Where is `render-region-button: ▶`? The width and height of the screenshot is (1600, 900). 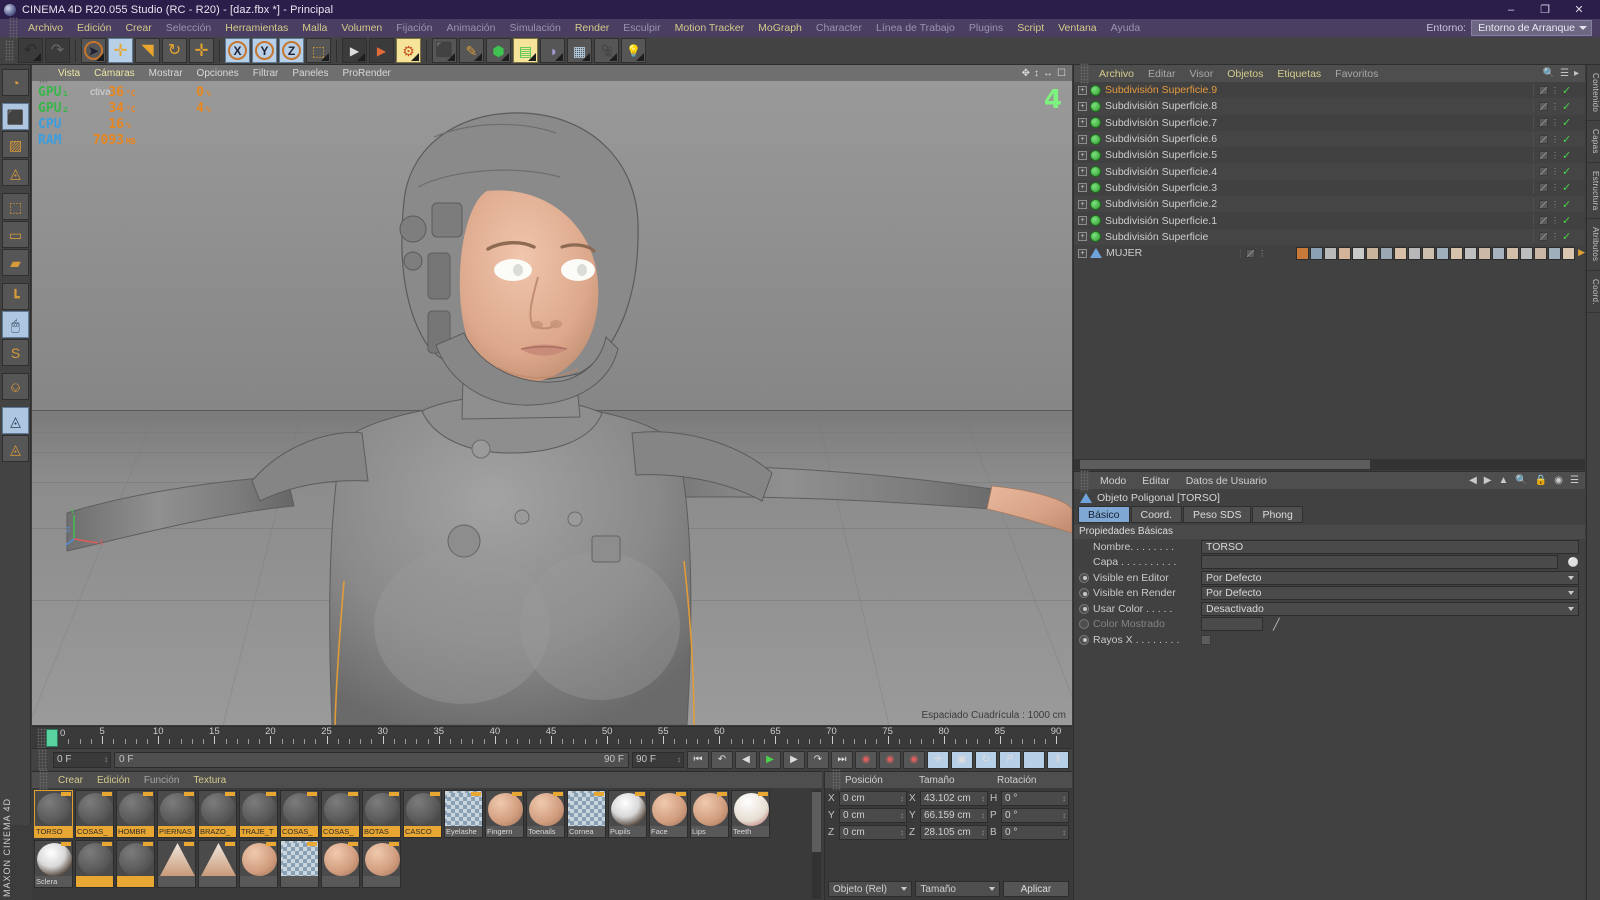
render-region-button: ▶ is located at coordinates (381, 50).